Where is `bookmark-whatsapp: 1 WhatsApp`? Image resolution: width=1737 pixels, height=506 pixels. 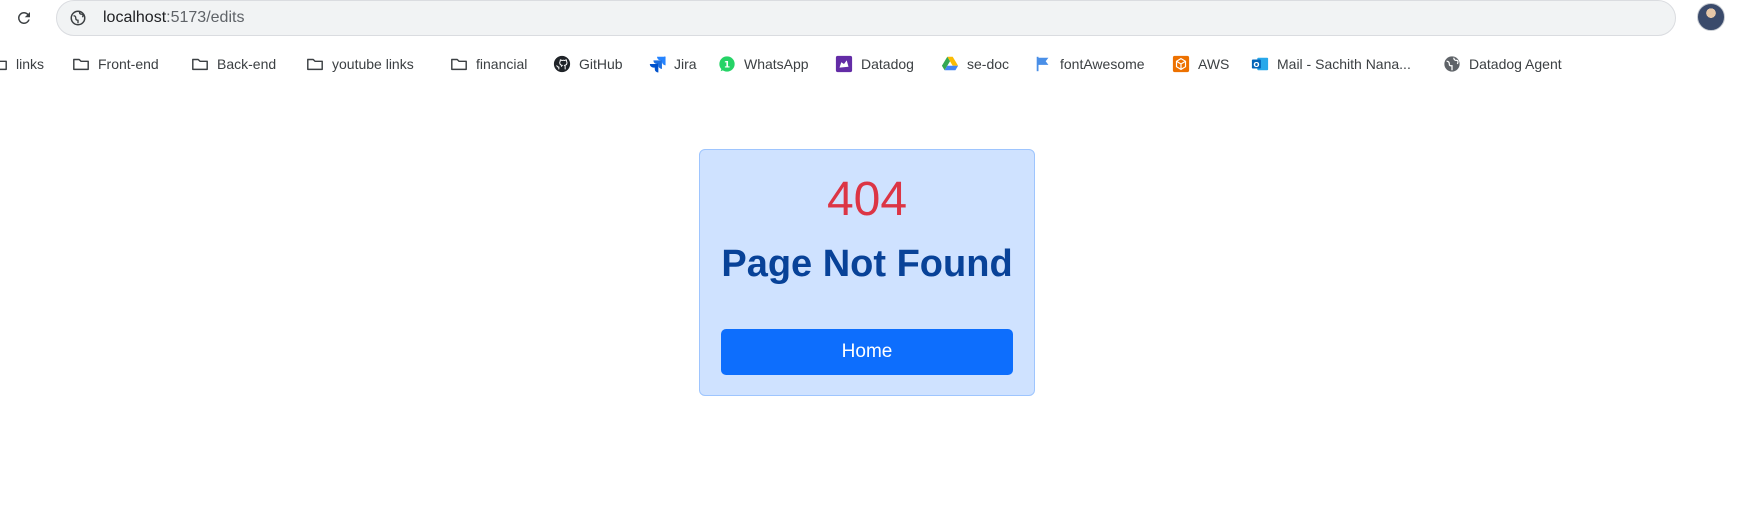
bookmark-whatsapp: 1 WhatsApp is located at coordinates (763, 64).